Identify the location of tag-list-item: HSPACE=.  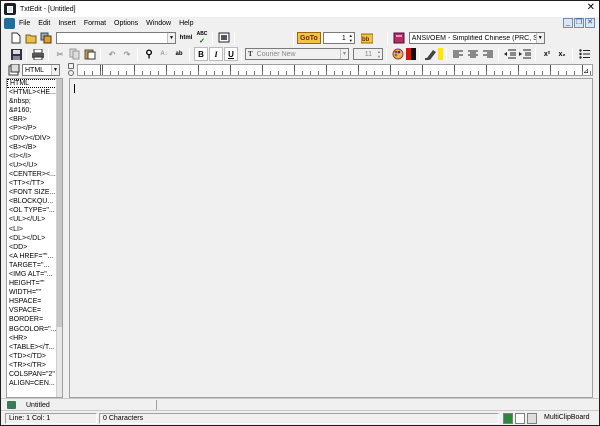
(32, 301).